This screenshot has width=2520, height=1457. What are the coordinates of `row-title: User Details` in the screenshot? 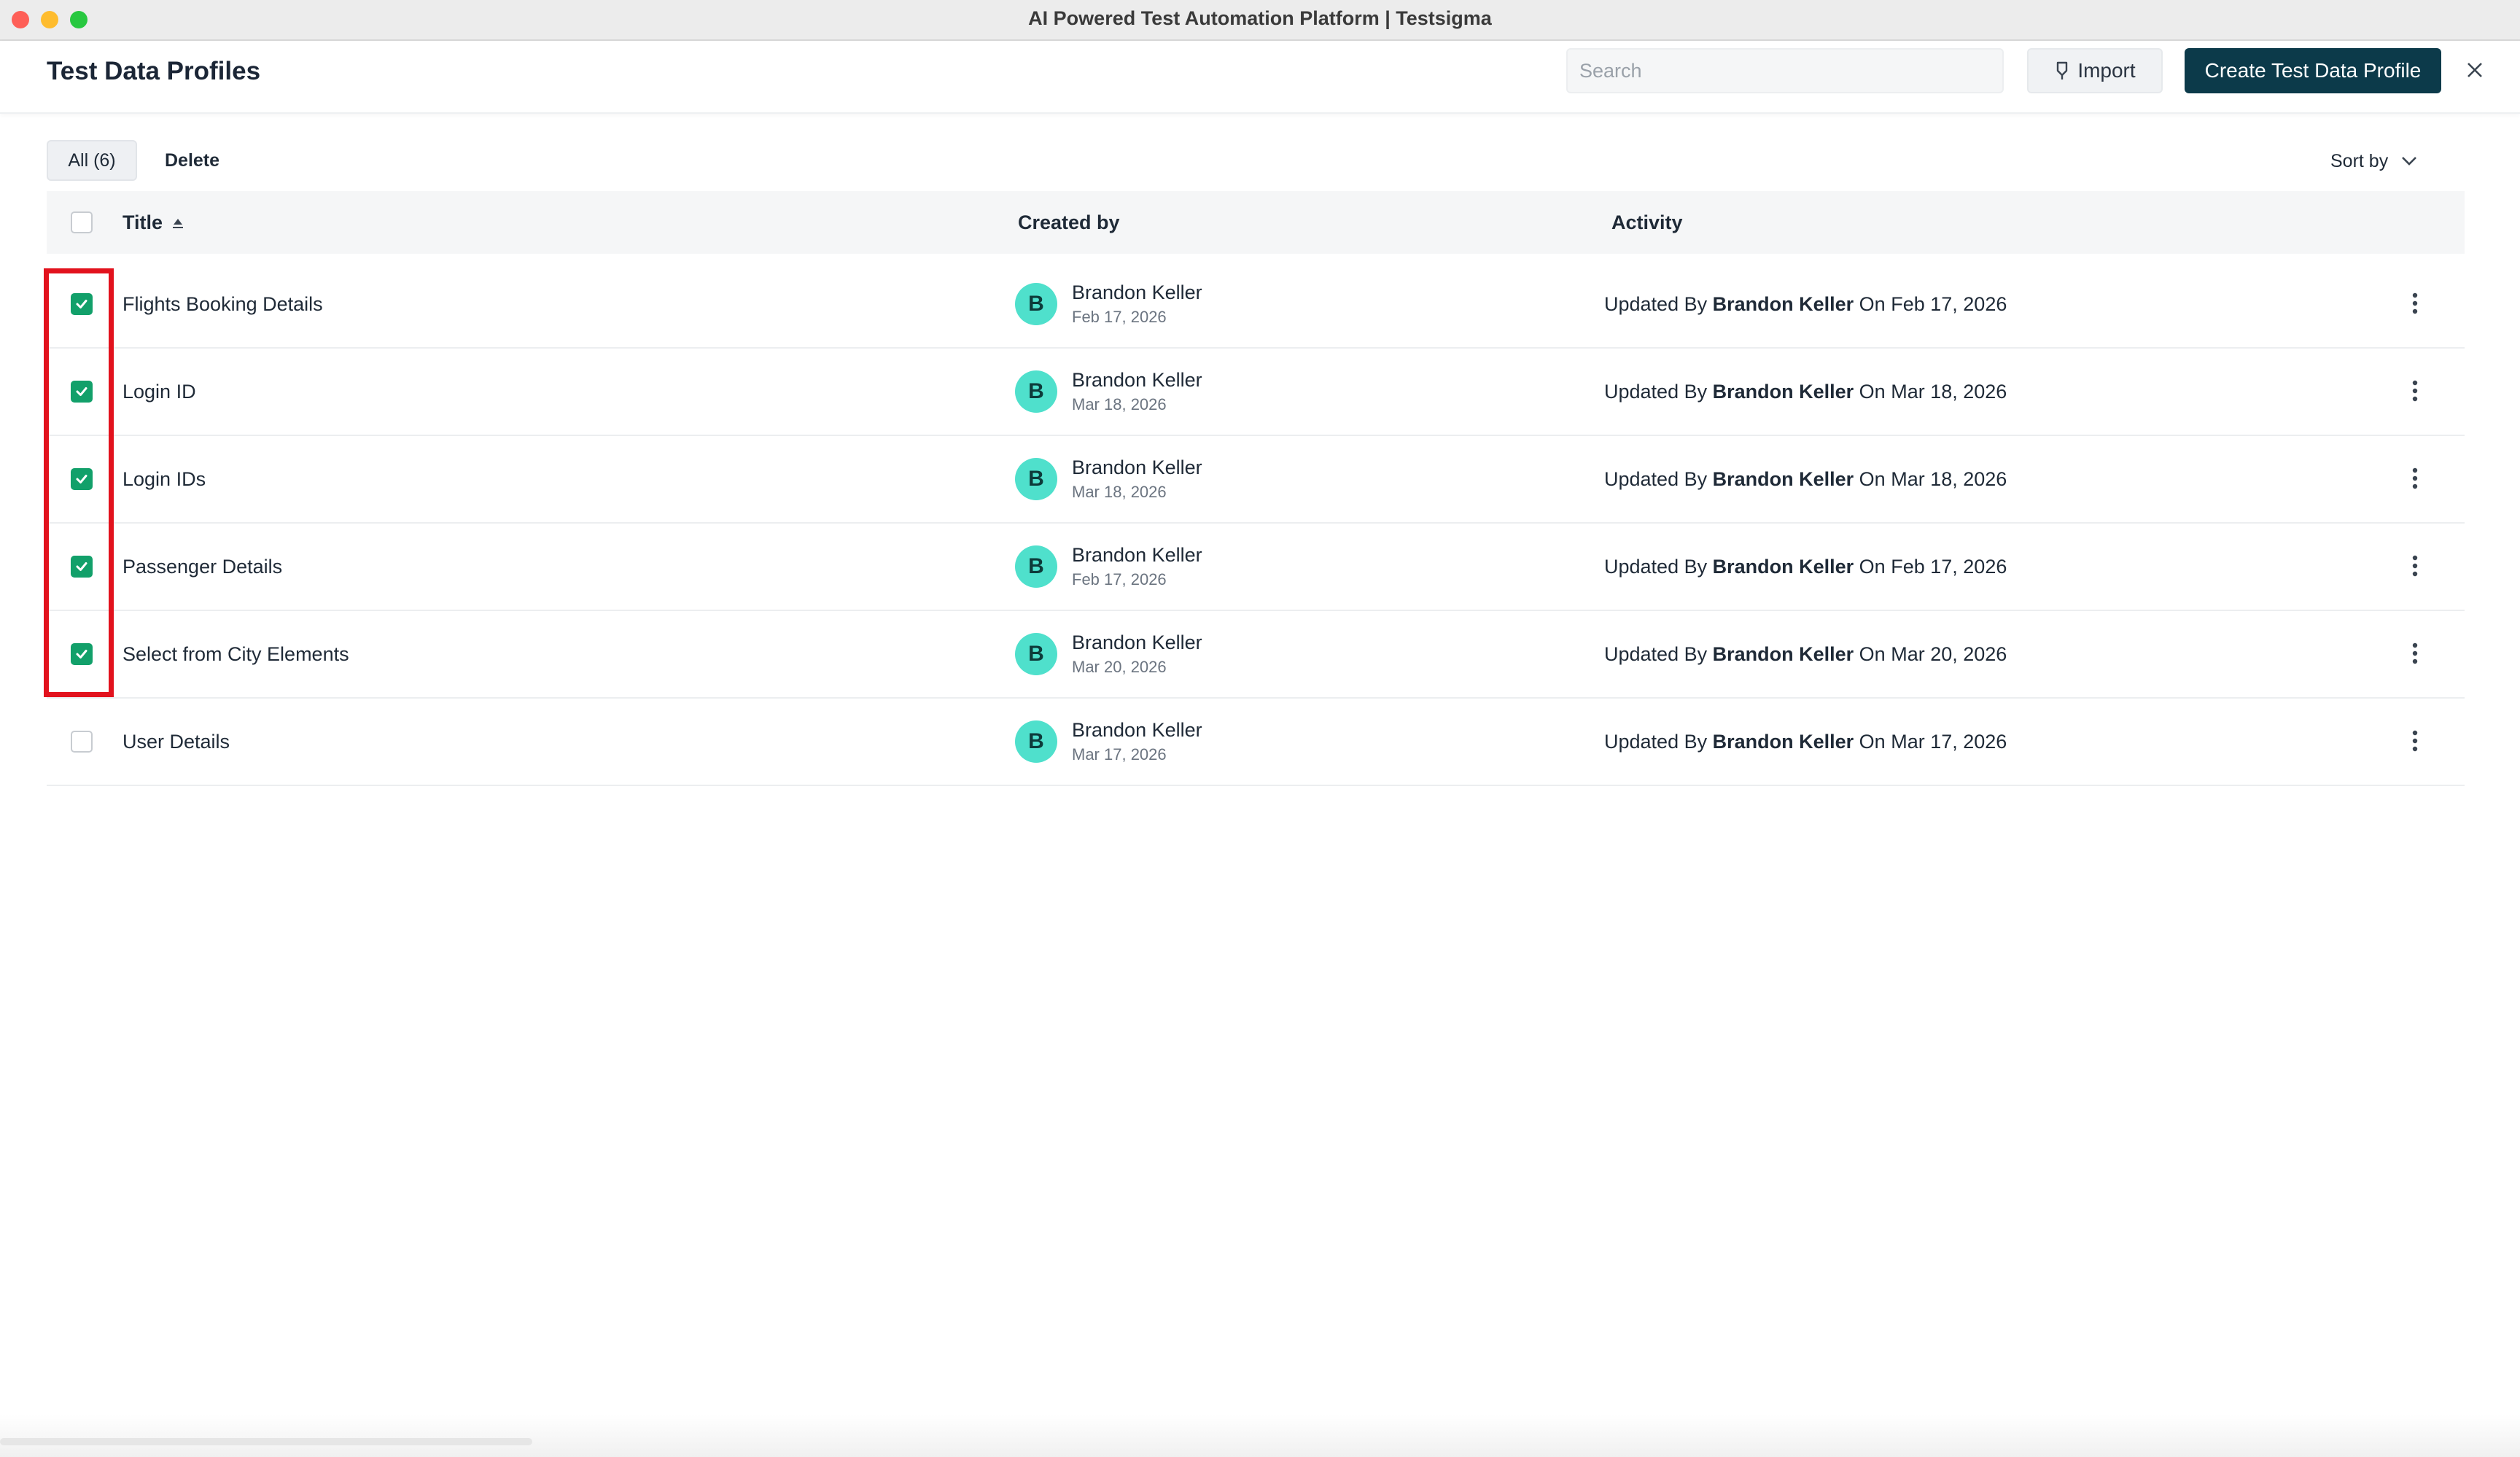 It's located at (176, 742).